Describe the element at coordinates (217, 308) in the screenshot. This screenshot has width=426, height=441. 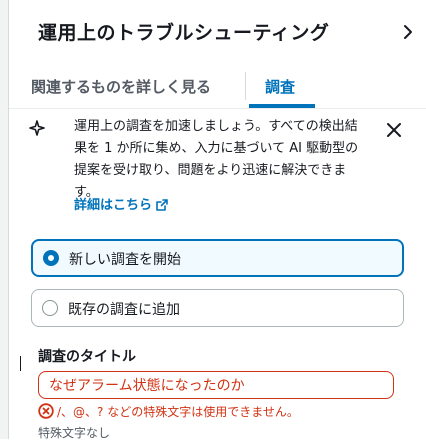
I see `add-existing-option: 既存の調査に追加` at that location.